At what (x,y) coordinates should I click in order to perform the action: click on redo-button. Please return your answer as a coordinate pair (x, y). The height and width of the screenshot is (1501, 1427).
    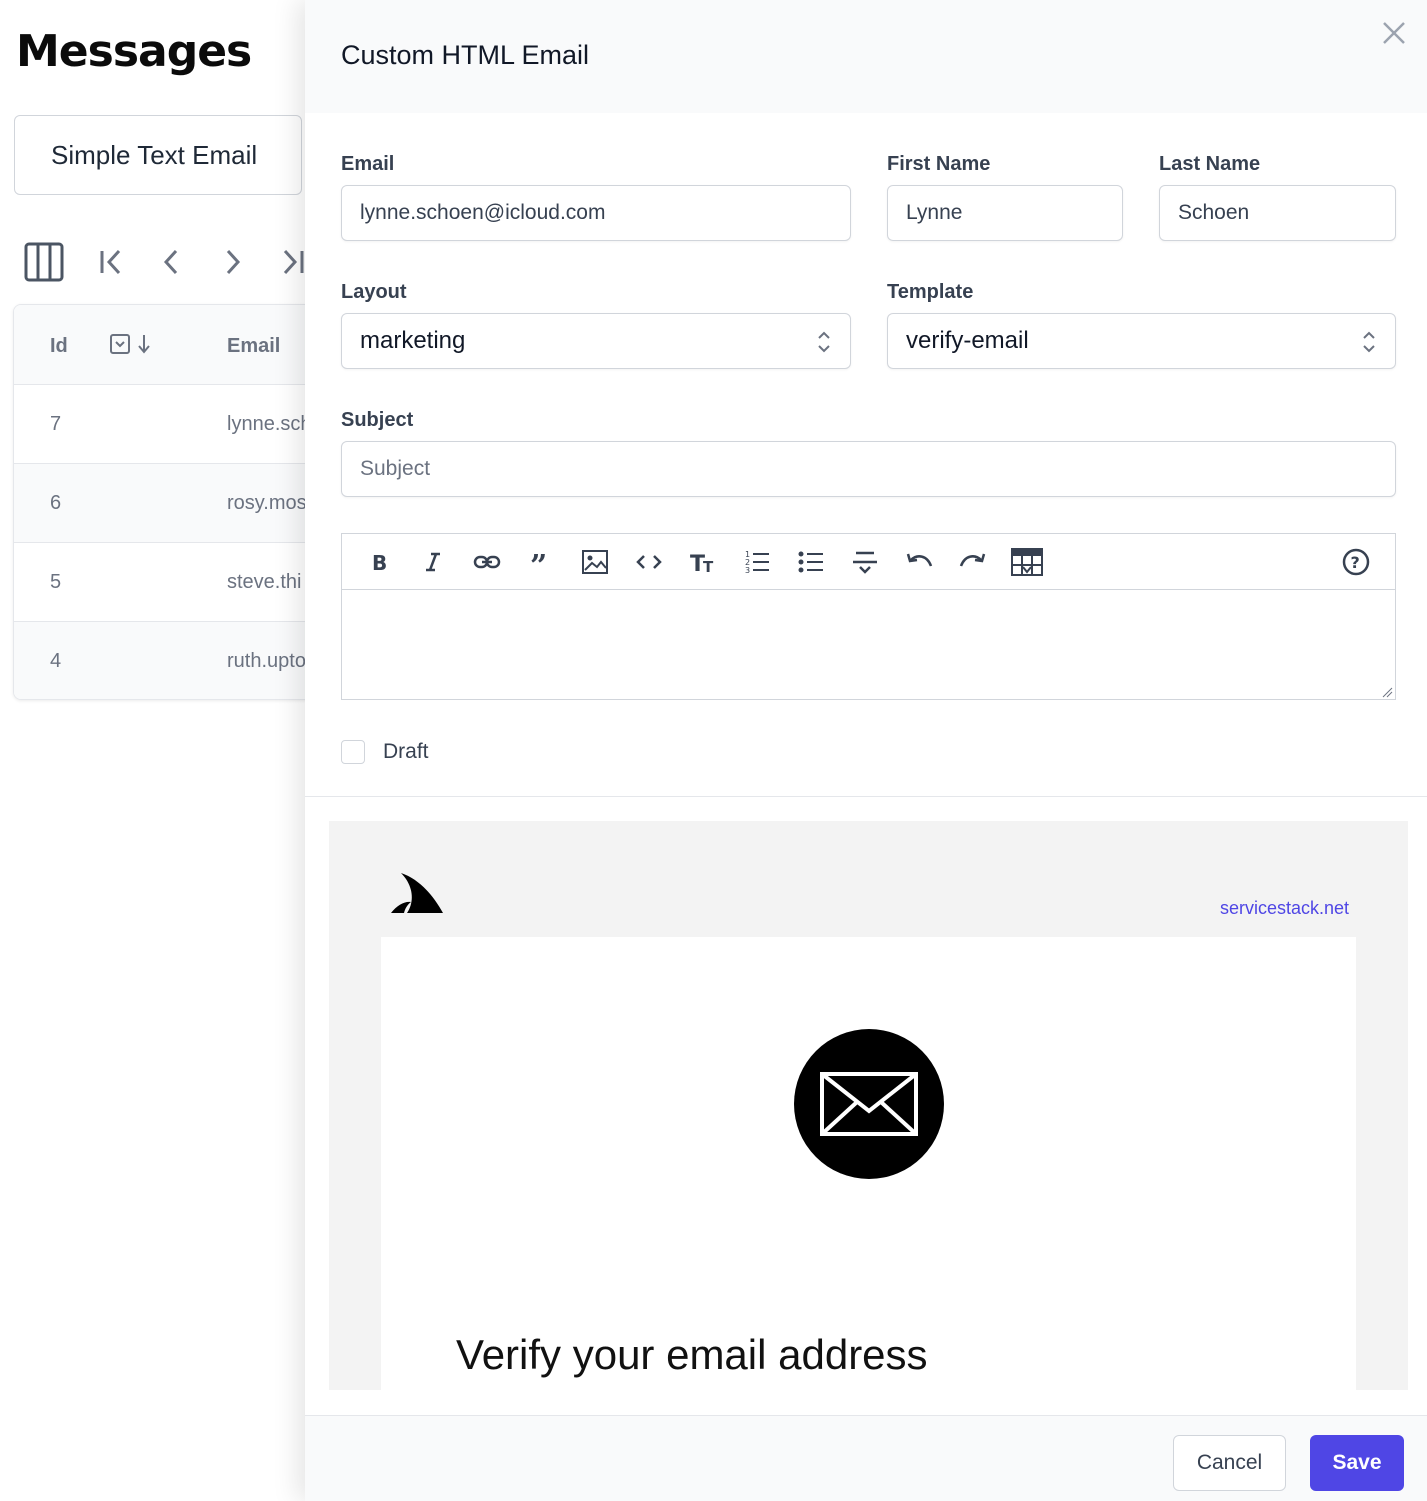
    Looking at the image, I should click on (973, 562).